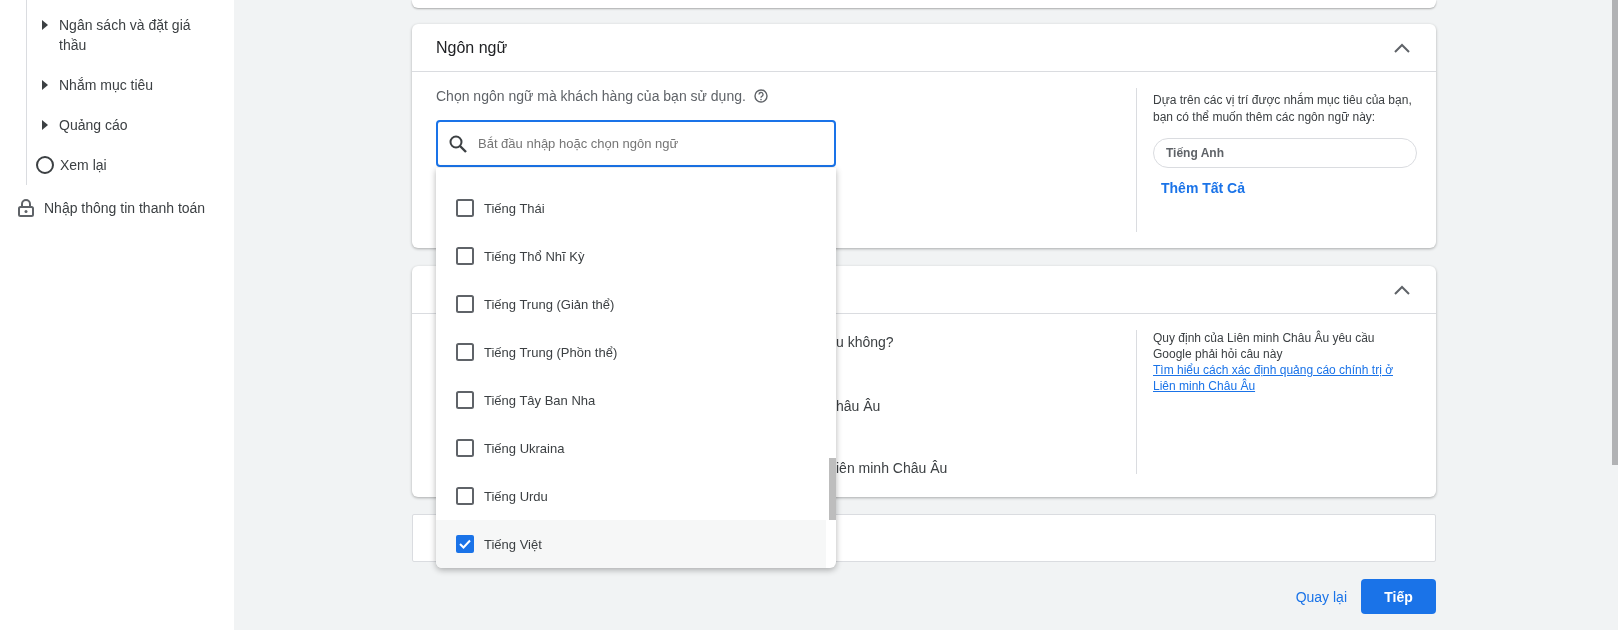  Describe the element at coordinates (760, 96) in the screenshot. I see `help-icon` at that location.